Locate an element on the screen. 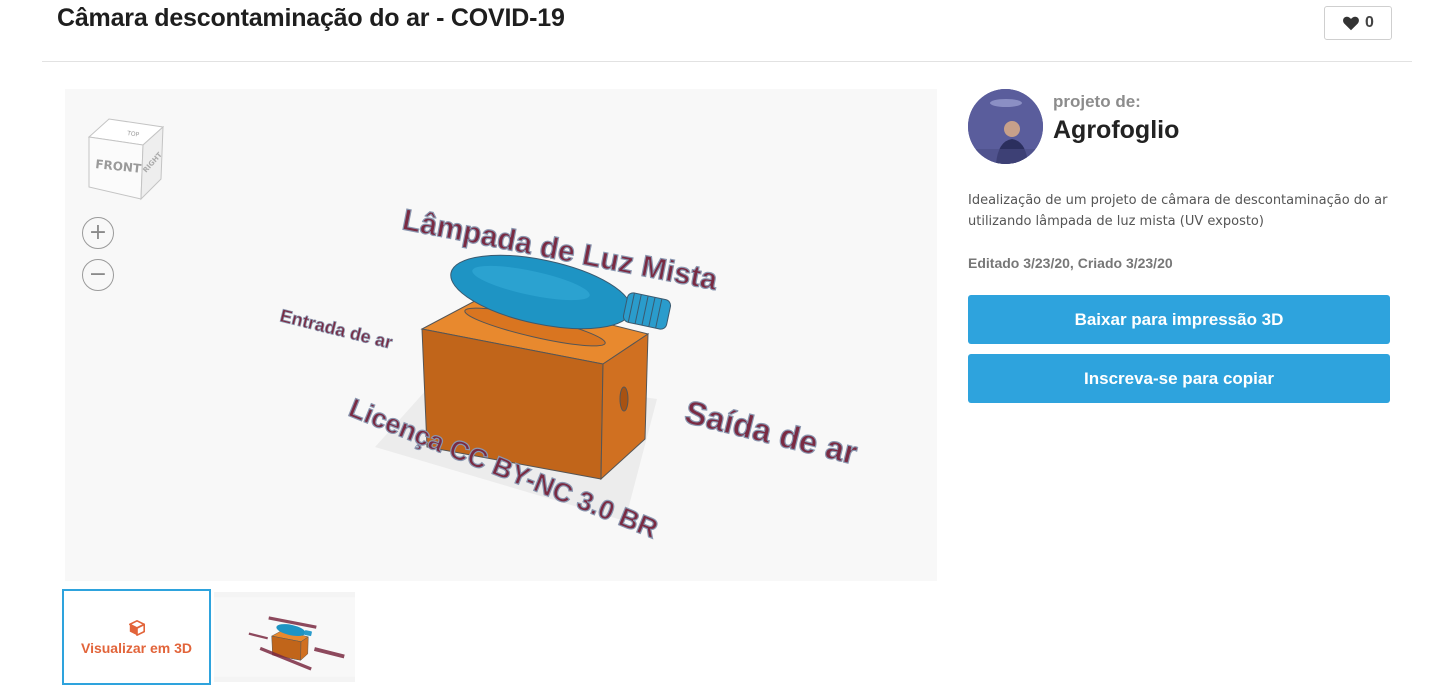  design-thumbnail-image is located at coordinates (284, 637).